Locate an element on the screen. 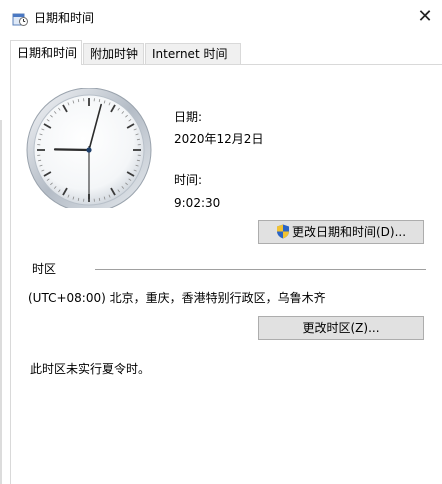 Image resolution: width=442 pixels, height=484 pixels. window-title: 日期和时间 is located at coordinates (64, 18).